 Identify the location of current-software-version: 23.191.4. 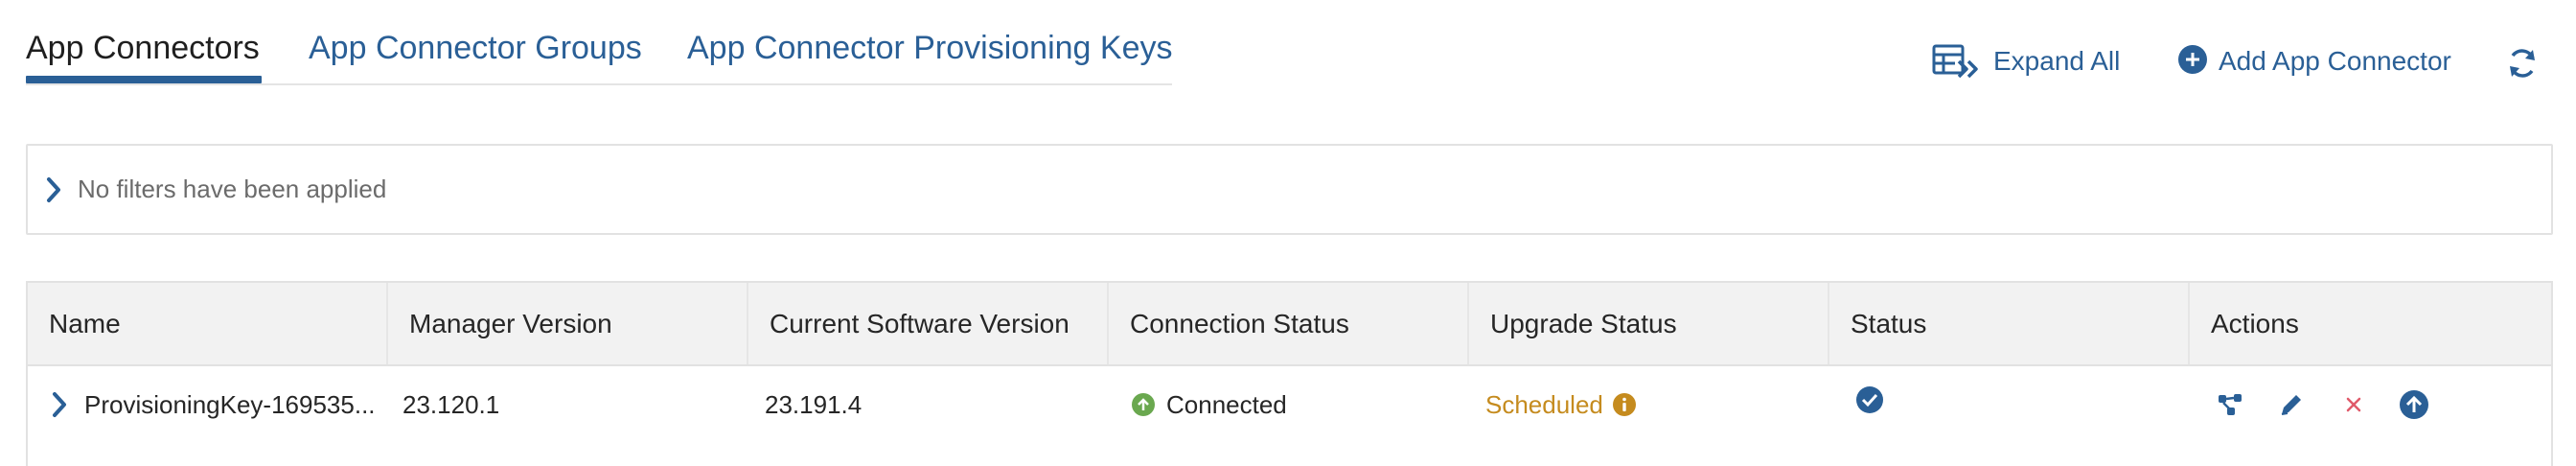
(813, 404).